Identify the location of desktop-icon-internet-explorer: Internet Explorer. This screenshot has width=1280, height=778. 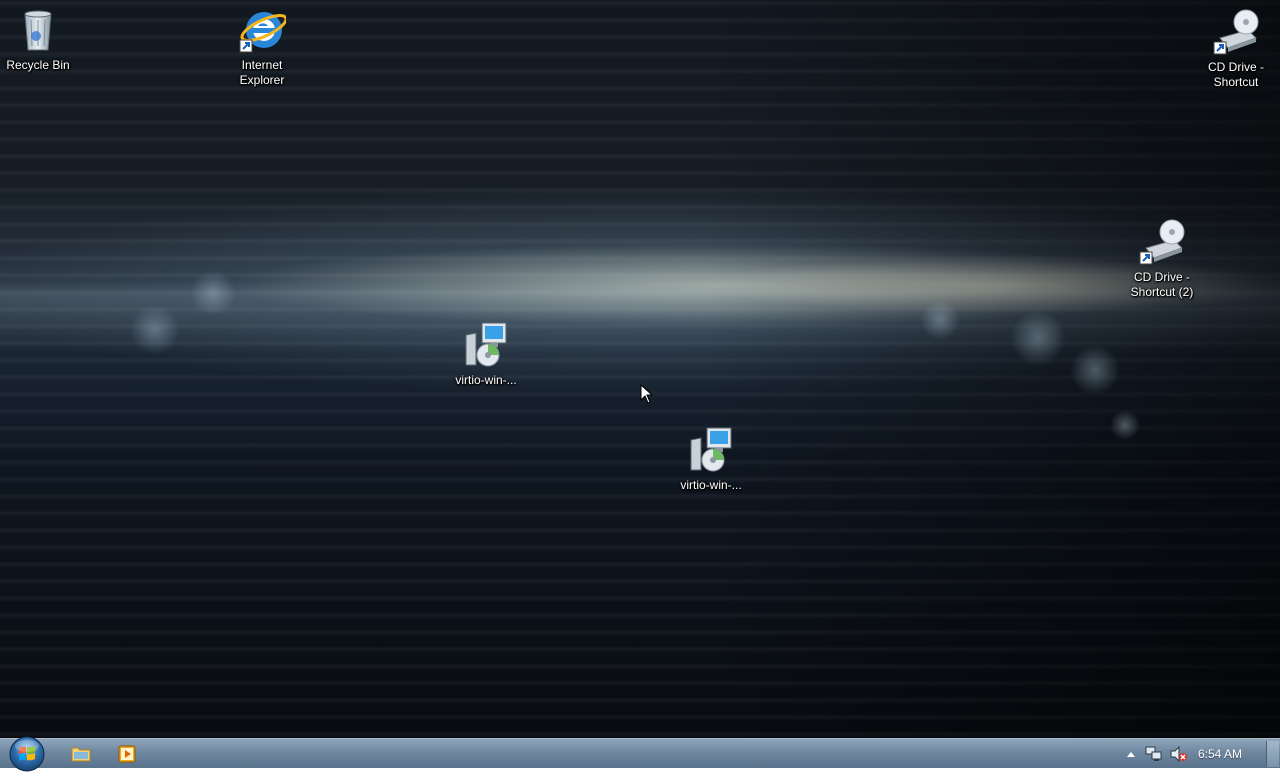
(262, 47).